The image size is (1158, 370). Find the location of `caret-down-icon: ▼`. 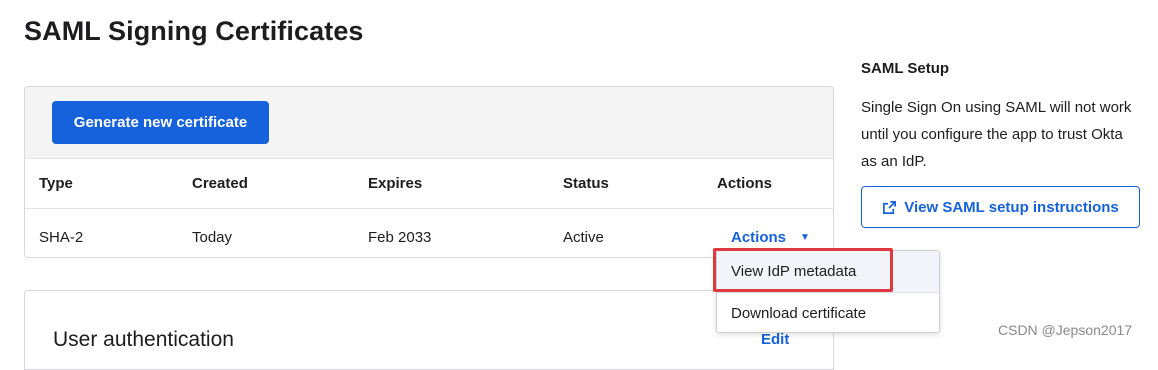

caret-down-icon: ▼ is located at coordinates (805, 237).